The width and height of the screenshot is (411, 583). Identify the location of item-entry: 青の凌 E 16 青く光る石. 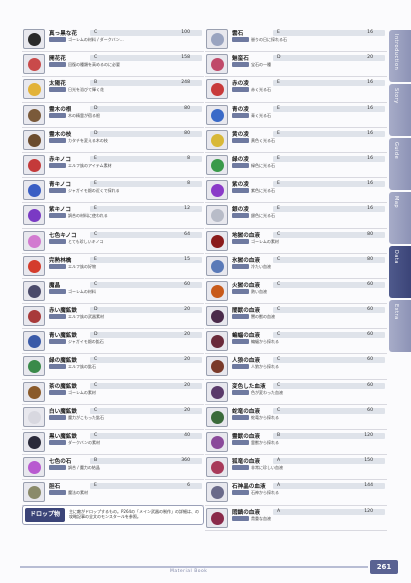
(296, 115).